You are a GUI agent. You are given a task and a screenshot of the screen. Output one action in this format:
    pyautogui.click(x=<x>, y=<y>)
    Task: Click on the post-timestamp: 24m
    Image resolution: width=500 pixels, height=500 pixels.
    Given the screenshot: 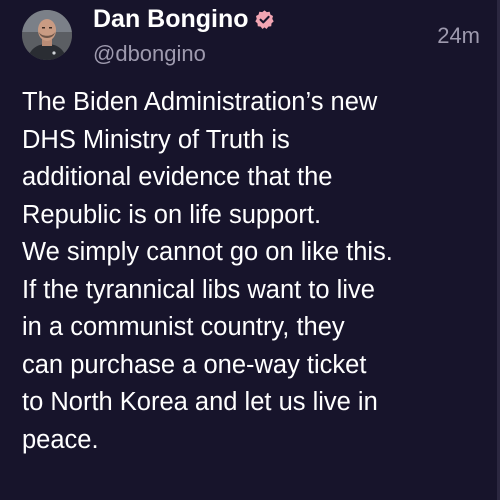 What is the action you would take?
    pyautogui.click(x=458, y=36)
    